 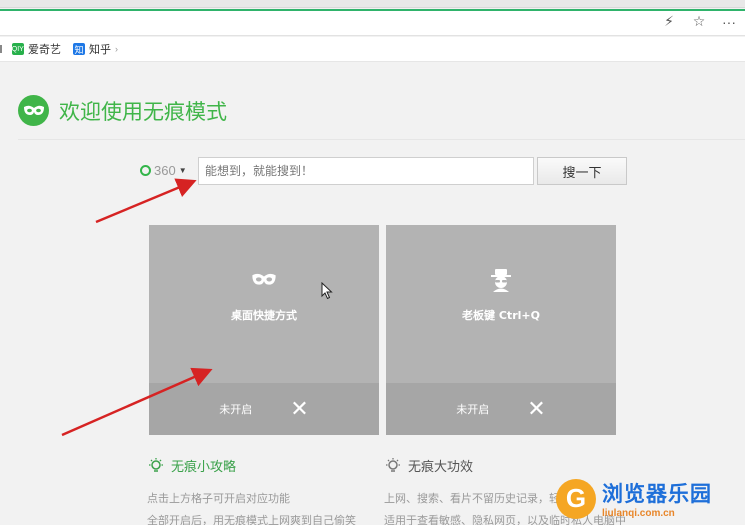 What do you see at coordinates (116, 49) in the screenshot?
I see `chevron-right-icon: ›` at bounding box center [116, 49].